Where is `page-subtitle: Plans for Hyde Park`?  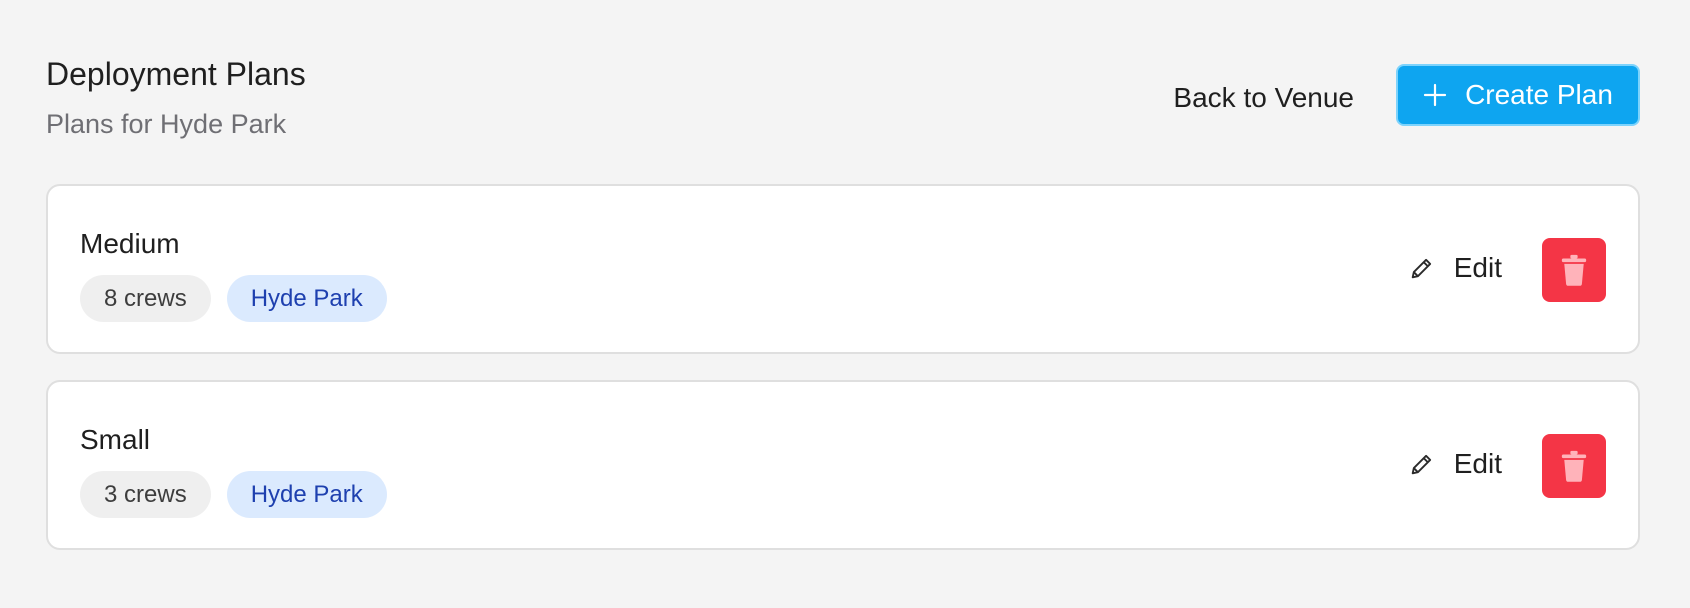 page-subtitle: Plans for Hyde Park is located at coordinates (166, 124).